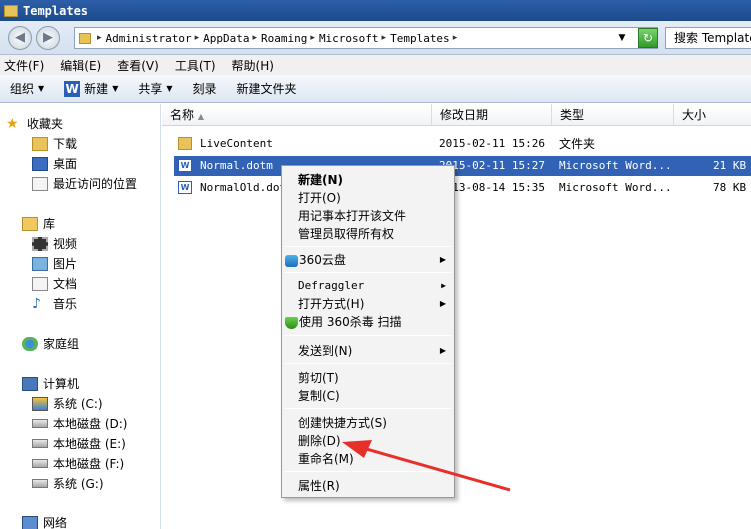 This screenshot has height=529, width=751. I want to click on network-icon, so click(30, 522).